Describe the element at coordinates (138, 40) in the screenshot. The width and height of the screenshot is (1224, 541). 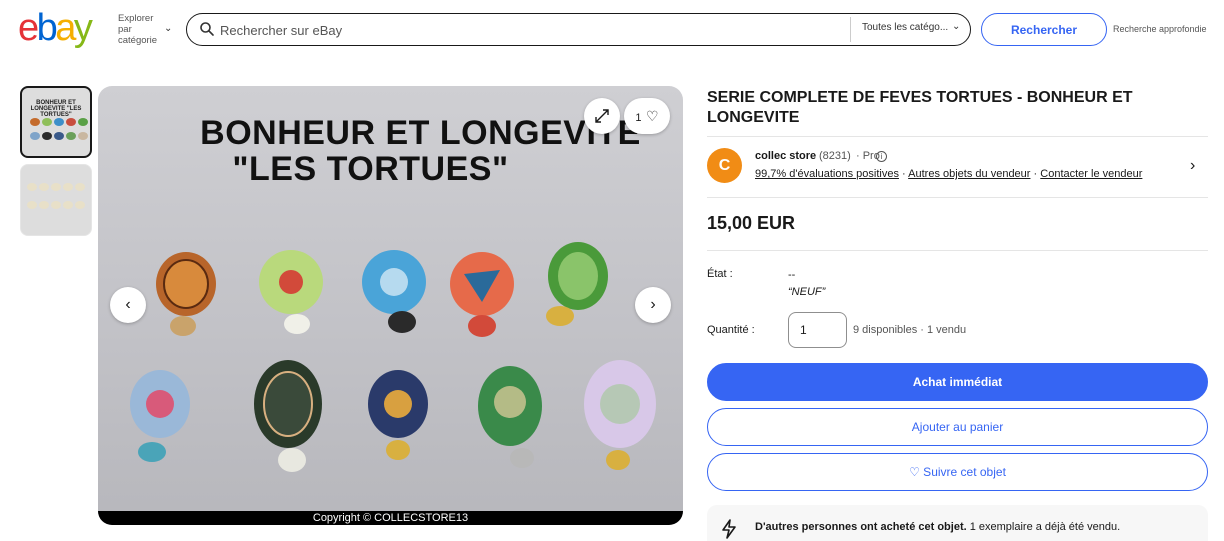
I see `category-label-line: catégorie` at that location.